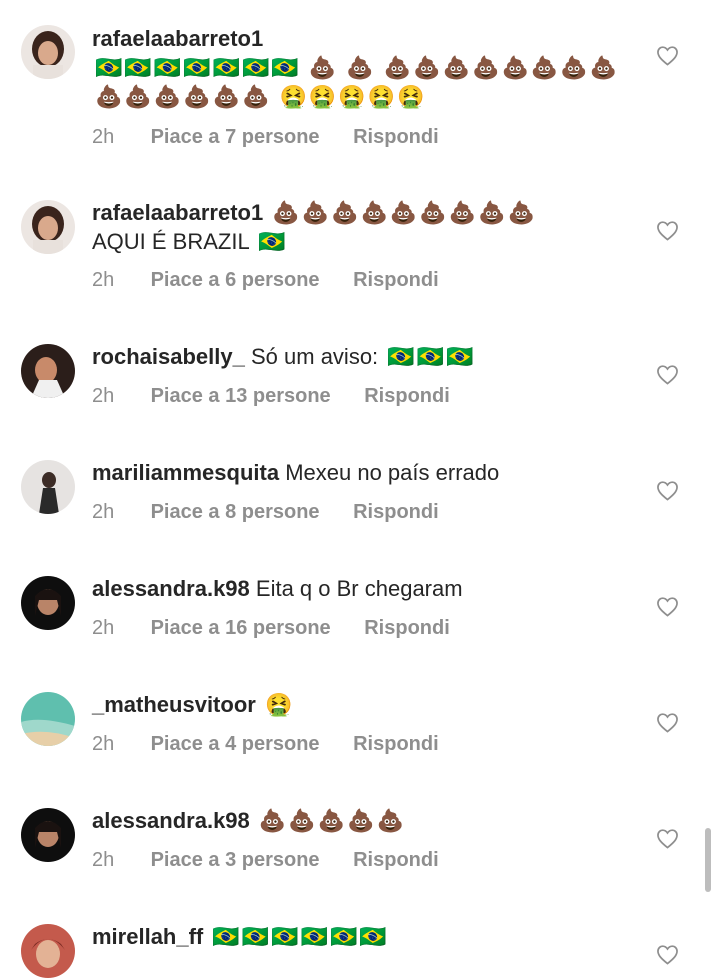 The height and width of the screenshot is (978, 716). Describe the element at coordinates (185, 472) in the screenshot. I see `comment-username: mariliammesquita` at that location.